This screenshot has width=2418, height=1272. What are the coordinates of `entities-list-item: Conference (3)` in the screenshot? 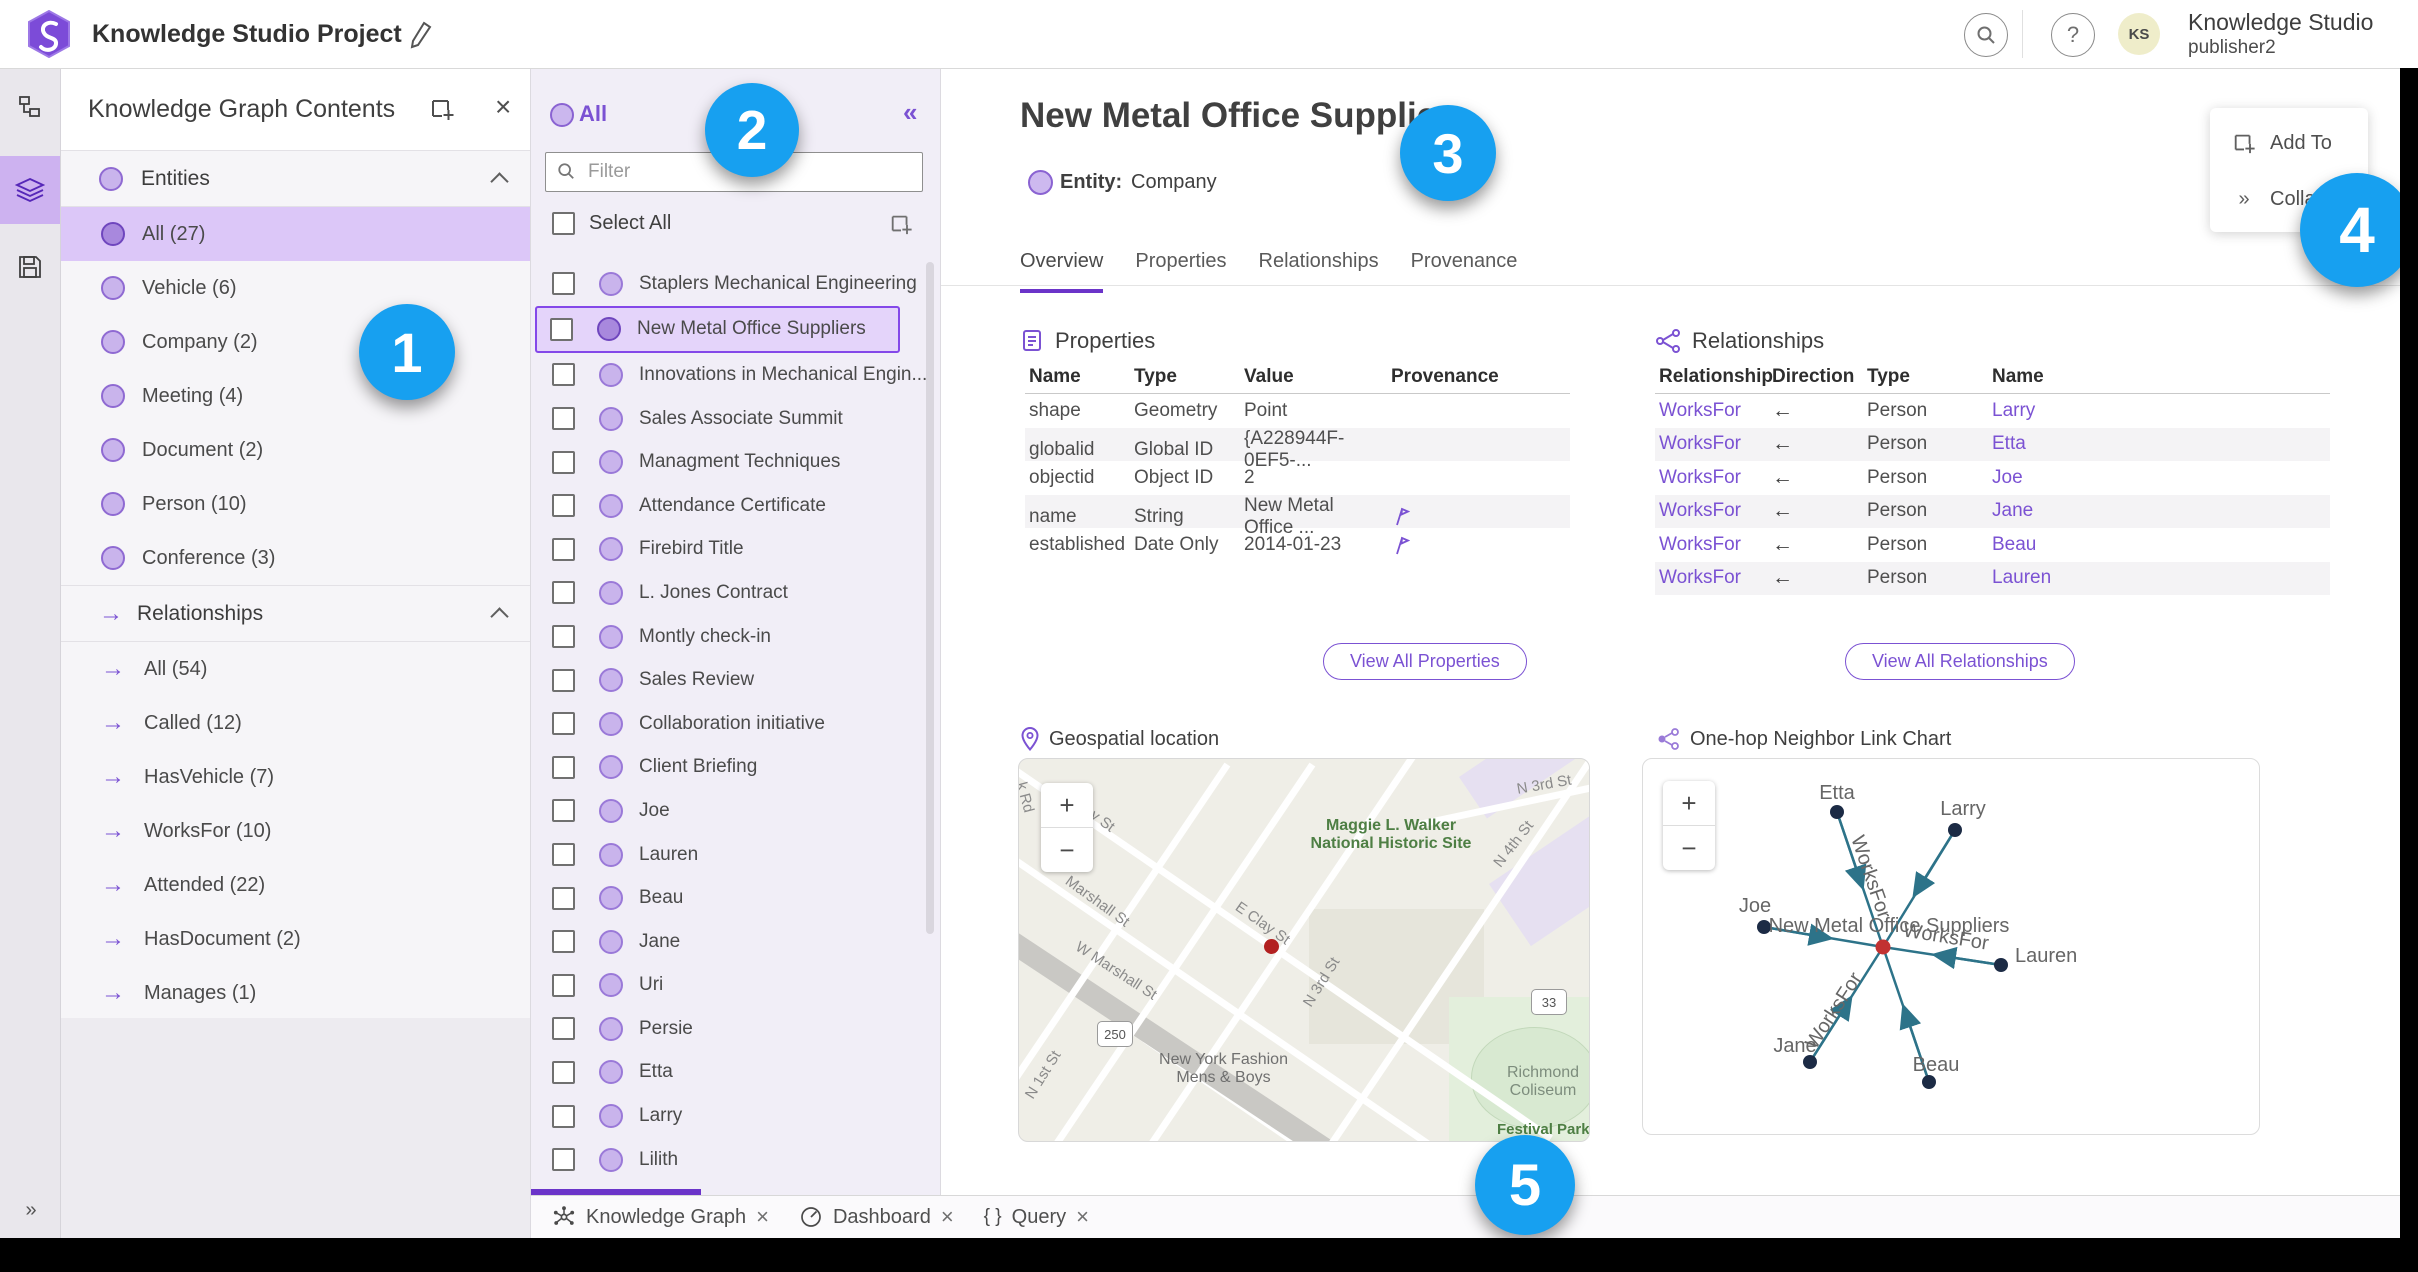 It's located at (295, 558).